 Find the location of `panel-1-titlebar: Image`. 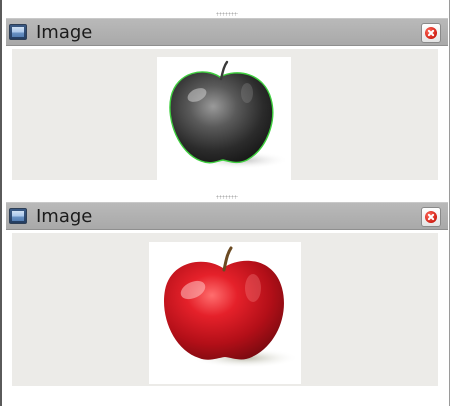

panel-1-titlebar: Image is located at coordinates (227, 32).